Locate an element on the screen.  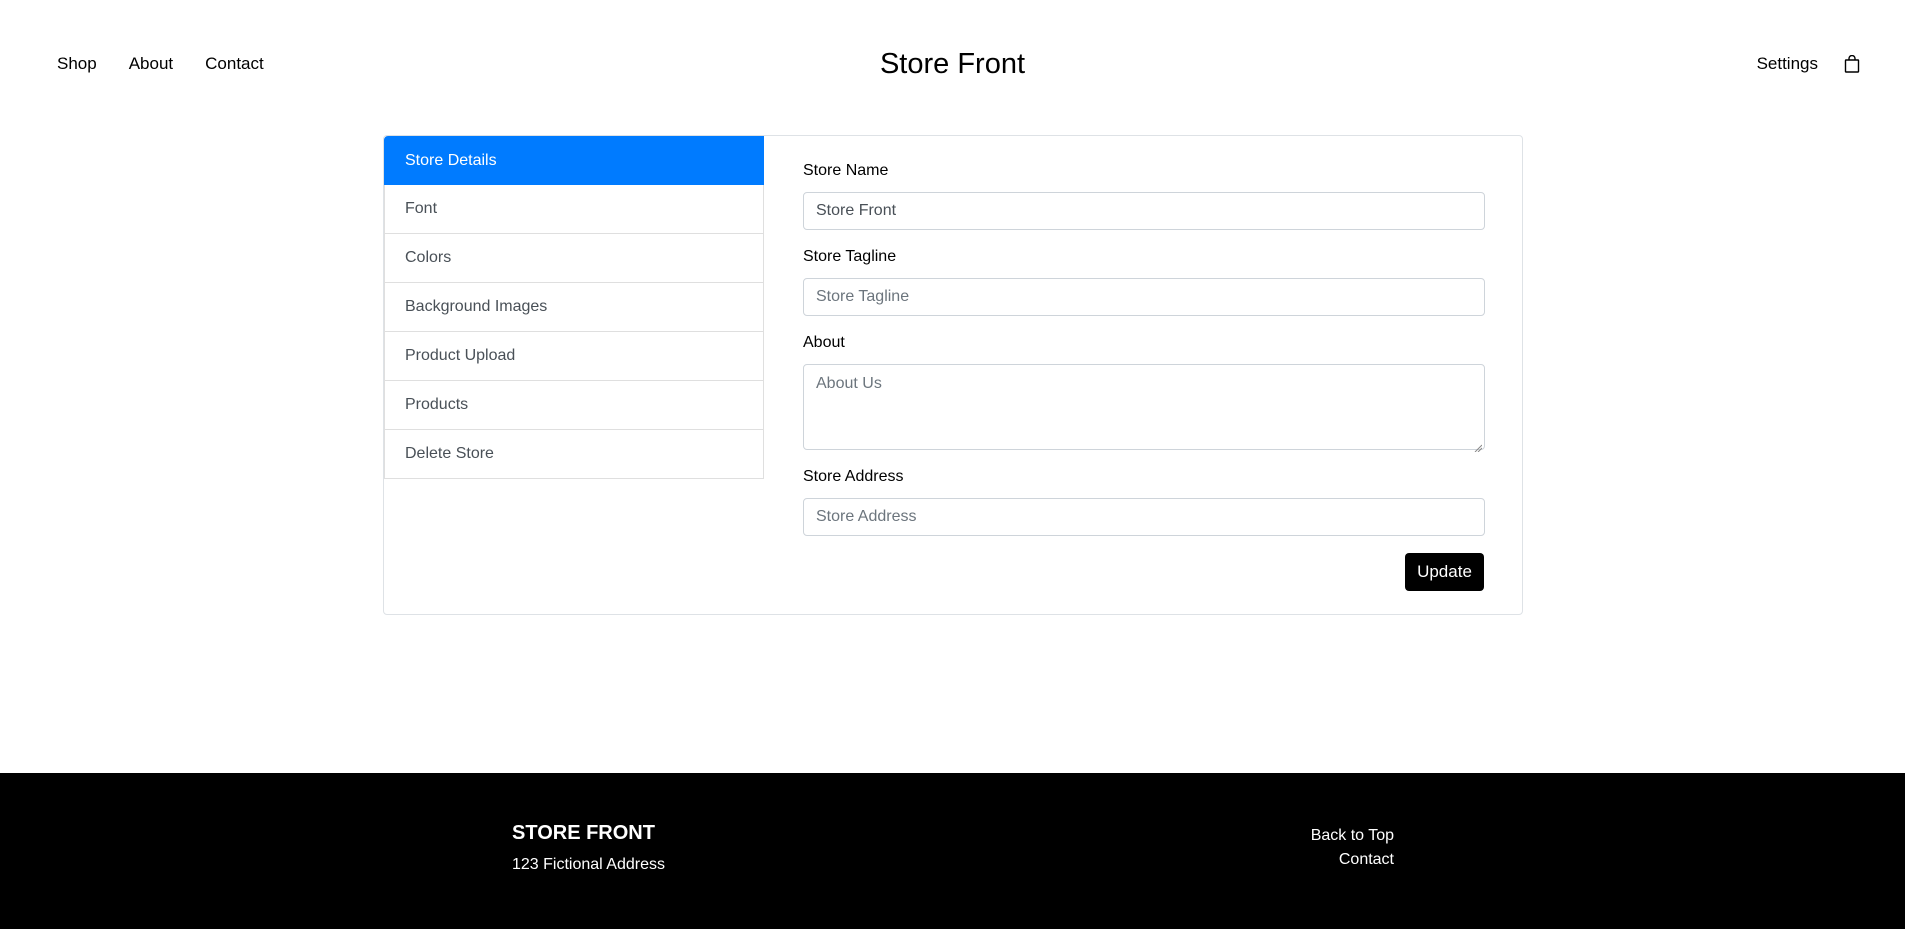
about-placeholder: About Us is located at coordinates (849, 383).